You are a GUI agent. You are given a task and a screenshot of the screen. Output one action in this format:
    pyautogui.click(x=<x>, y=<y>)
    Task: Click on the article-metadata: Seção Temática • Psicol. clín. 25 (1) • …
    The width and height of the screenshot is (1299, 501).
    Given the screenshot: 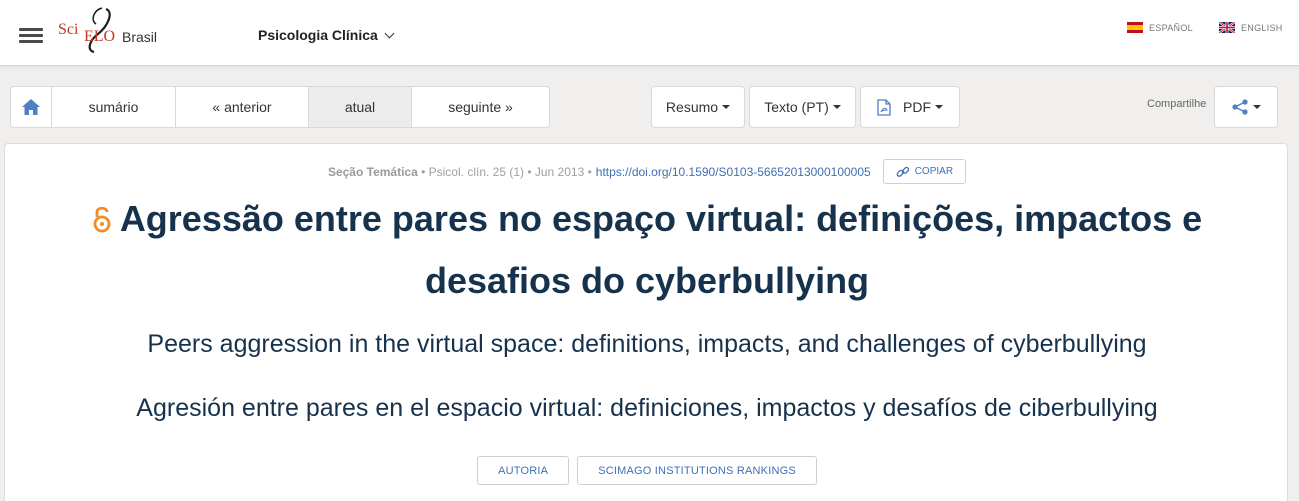 What is the action you would take?
    pyautogui.click(x=647, y=171)
    